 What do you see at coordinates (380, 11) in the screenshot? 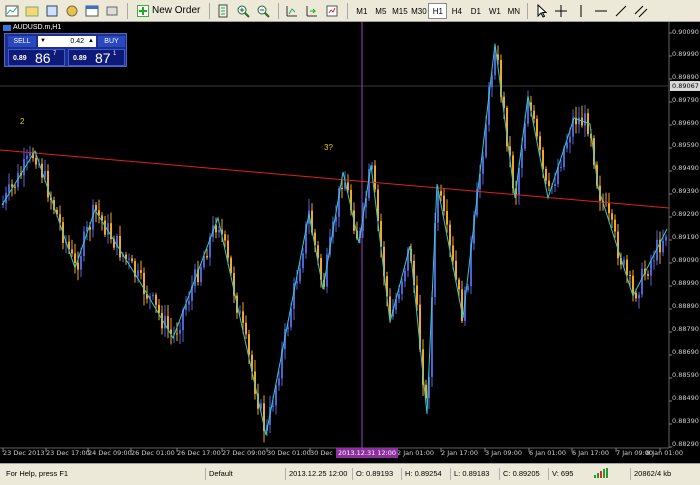
I see `timeframe-m5: M5` at bounding box center [380, 11].